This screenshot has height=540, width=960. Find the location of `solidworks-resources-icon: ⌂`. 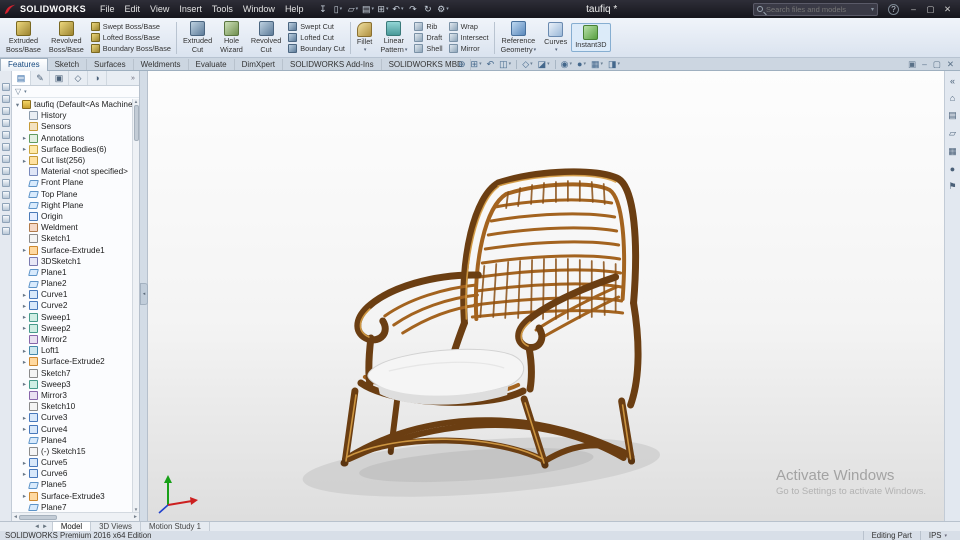

solidworks-resources-icon: ⌂ is located at coordinates (952, 98).